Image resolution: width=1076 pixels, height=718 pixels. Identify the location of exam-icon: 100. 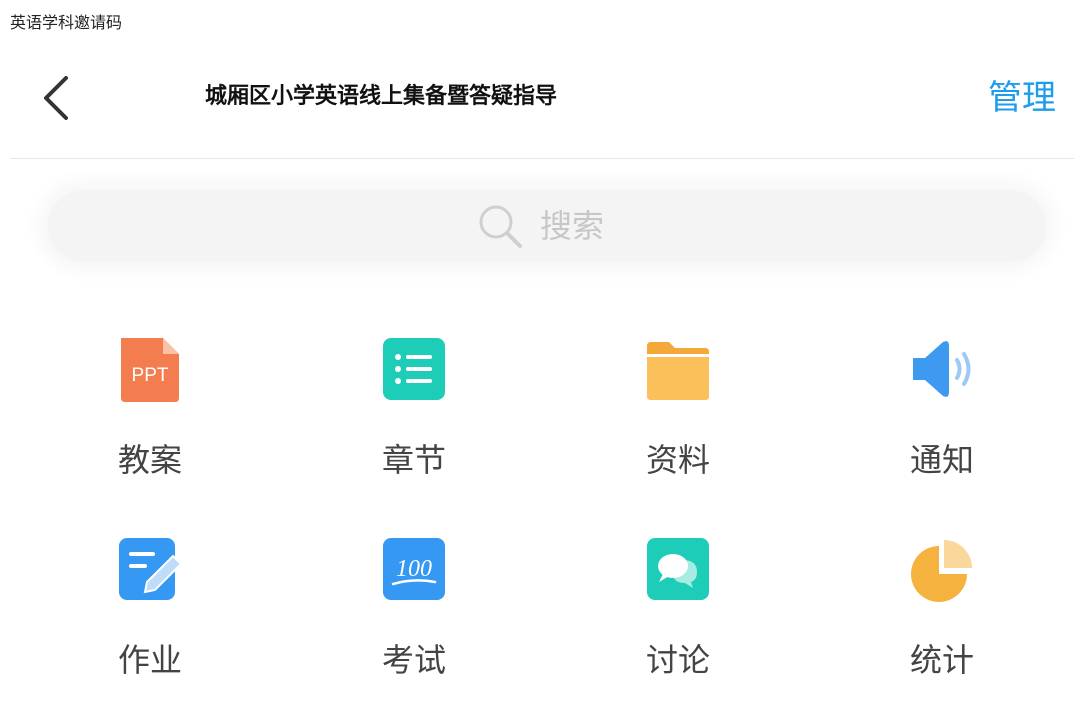
(414, 569).